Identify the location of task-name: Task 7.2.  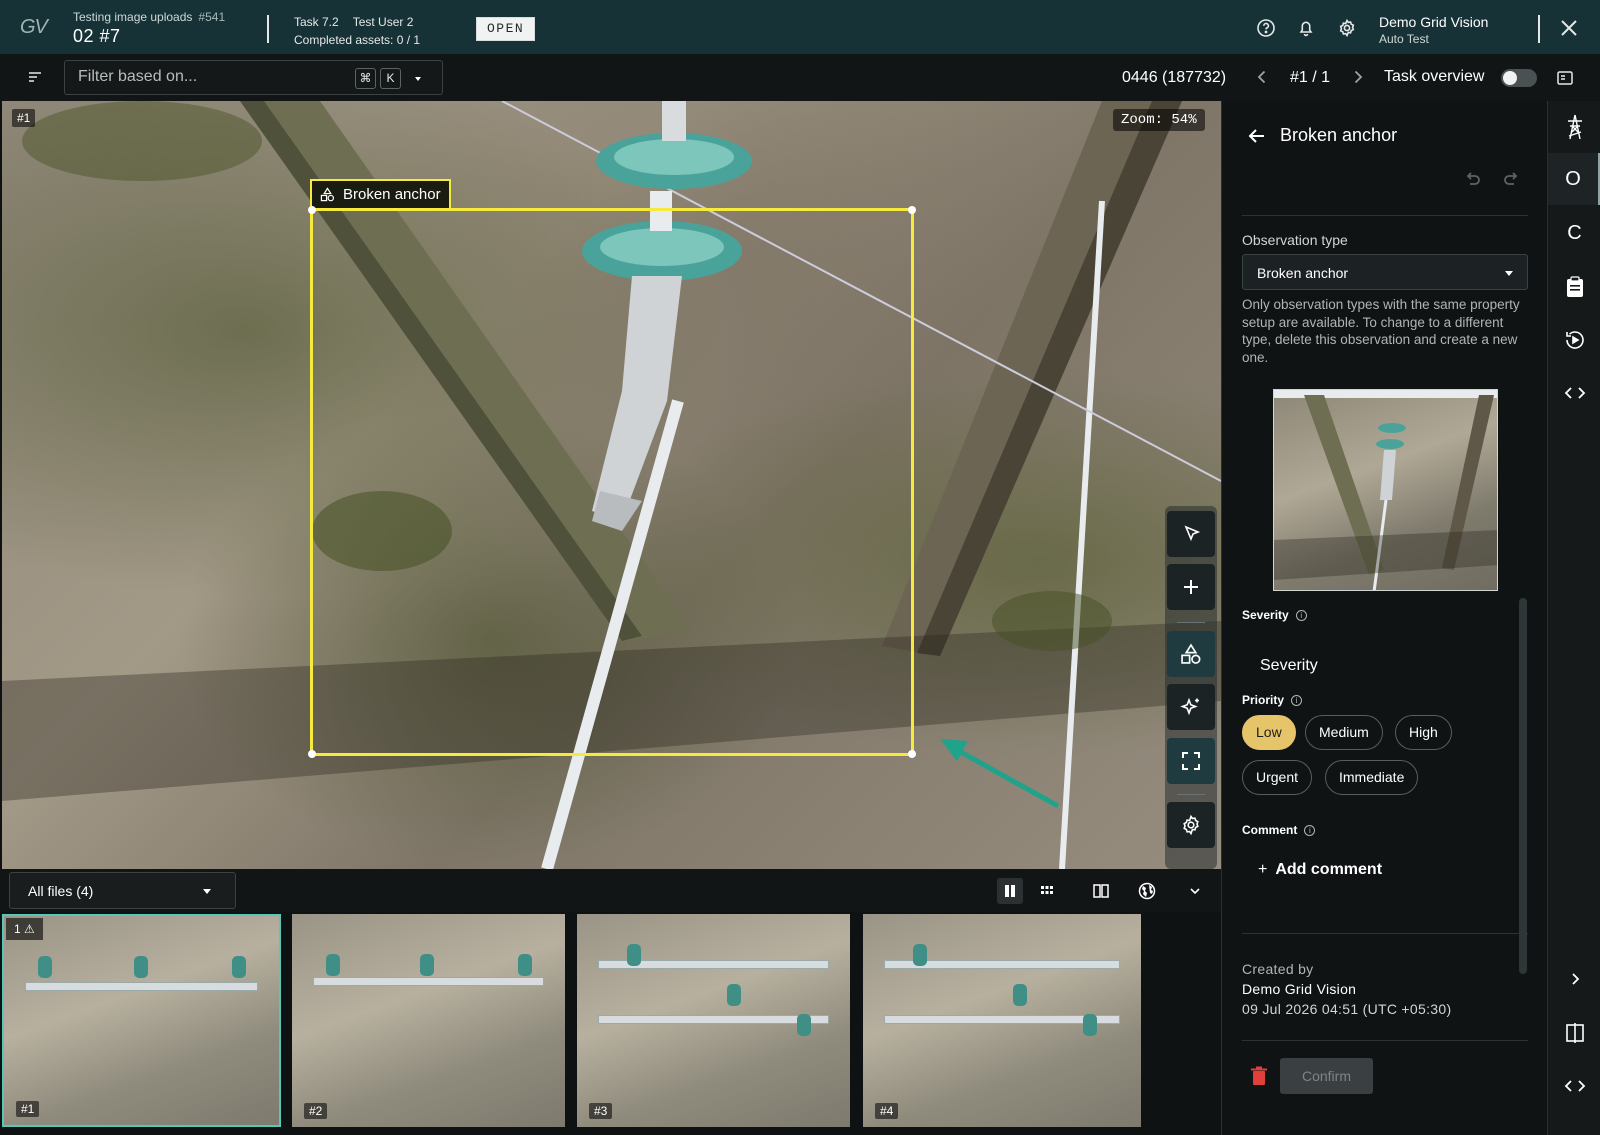
(316, 22).